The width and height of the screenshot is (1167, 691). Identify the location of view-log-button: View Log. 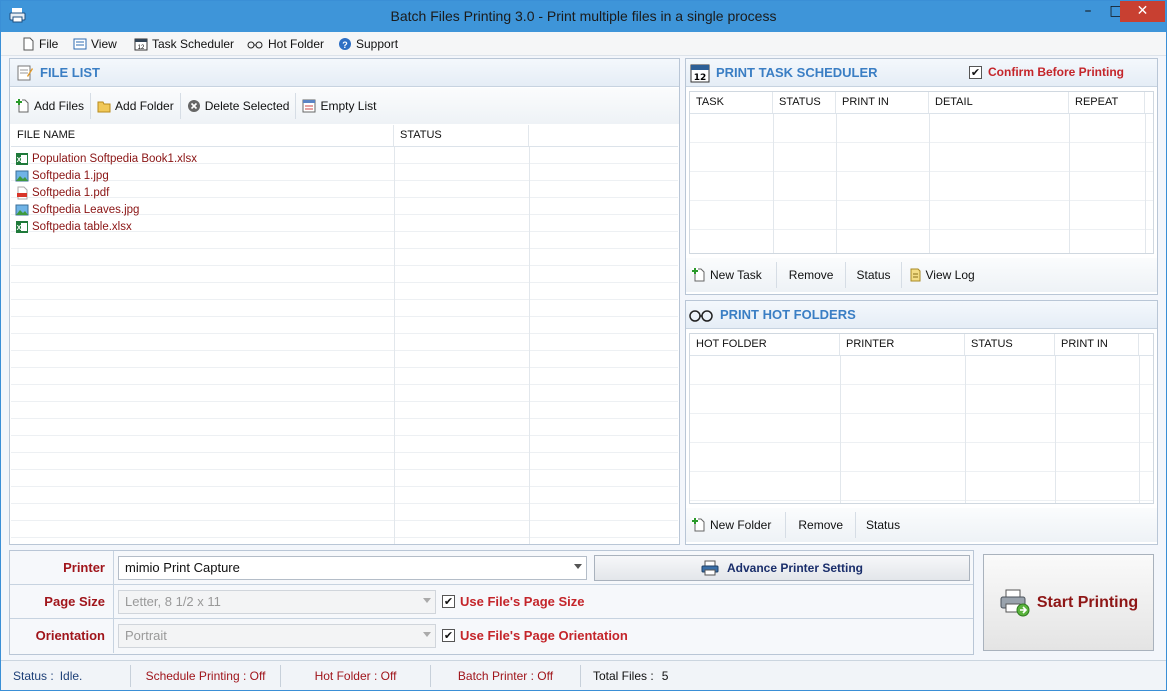
(941, 275).